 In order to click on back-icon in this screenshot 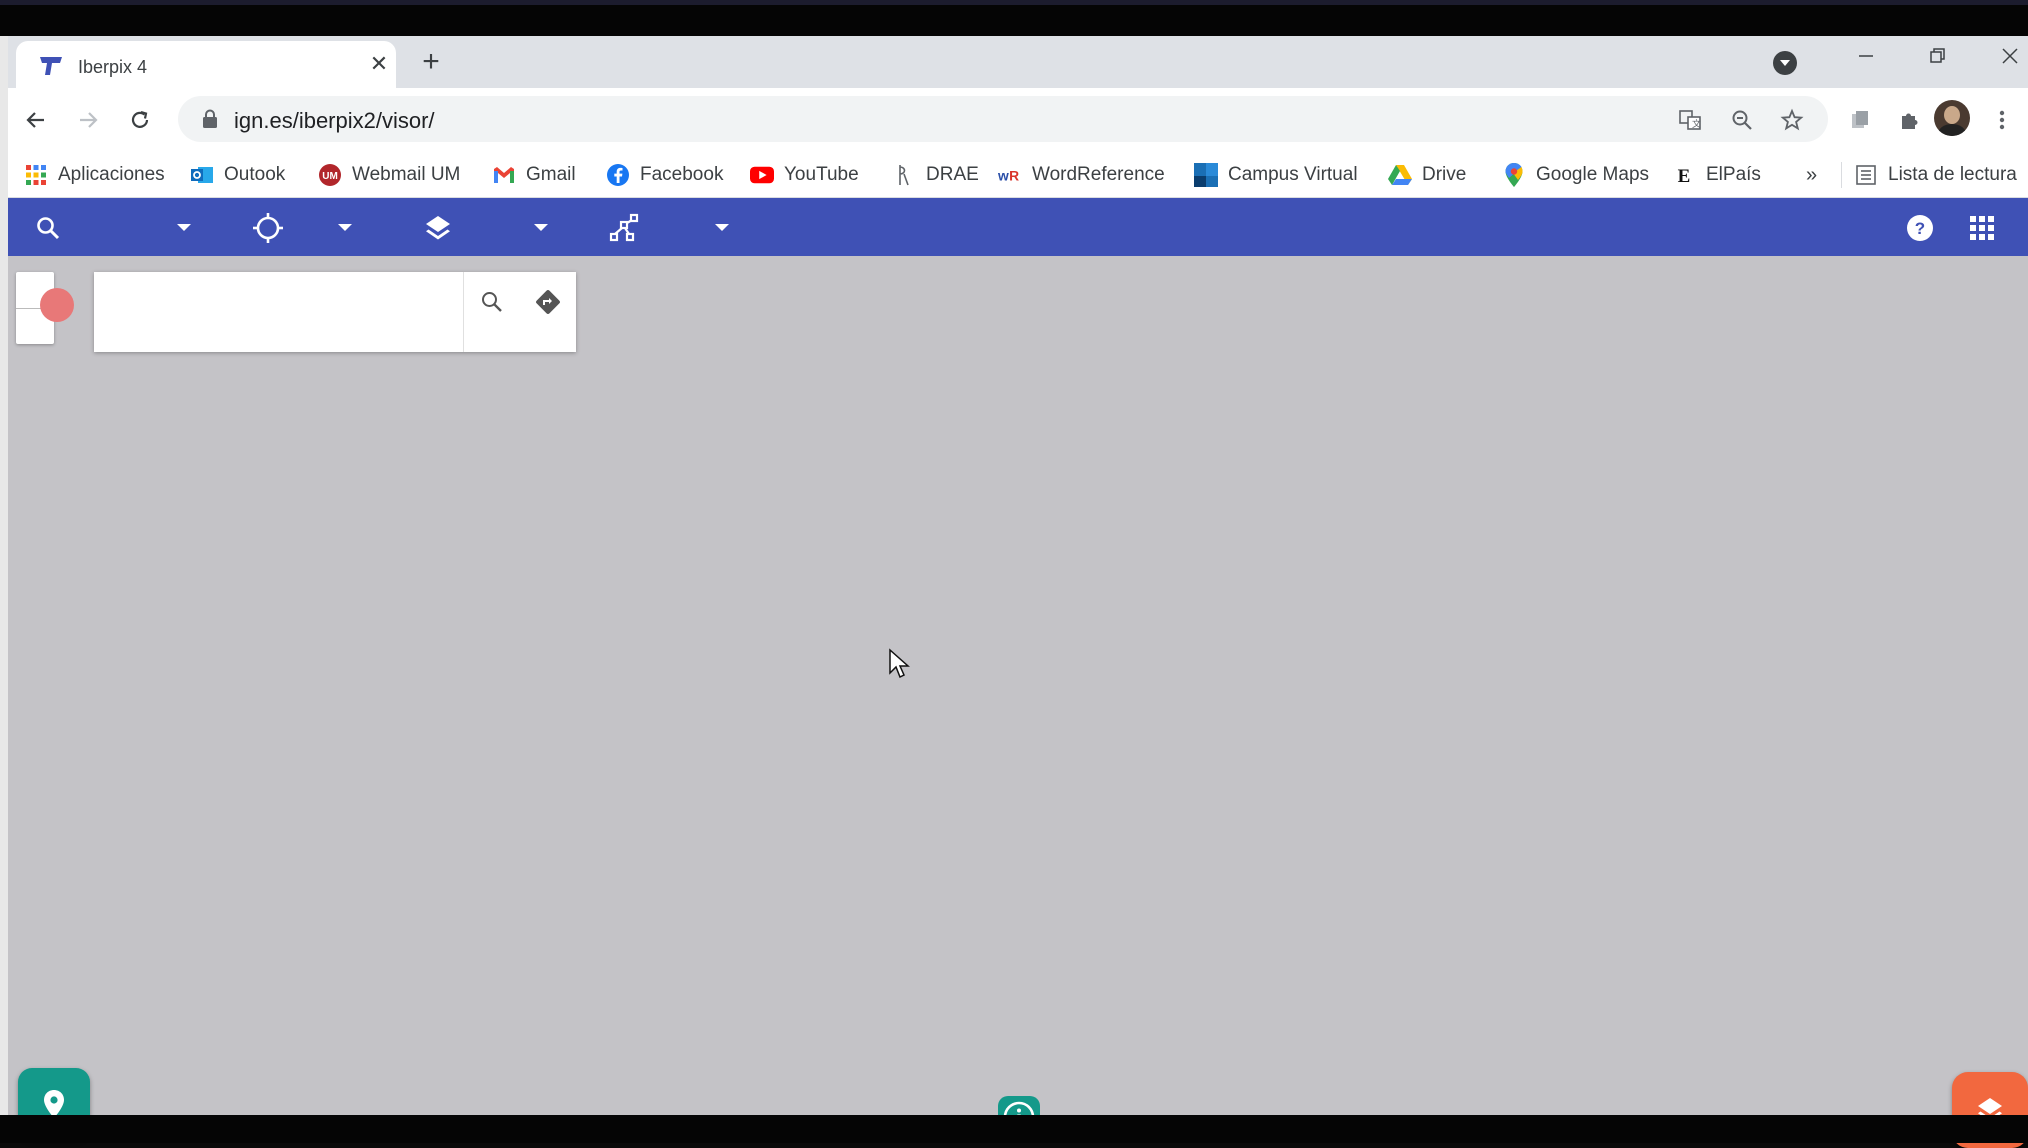, I will do `click(36, 120)`.